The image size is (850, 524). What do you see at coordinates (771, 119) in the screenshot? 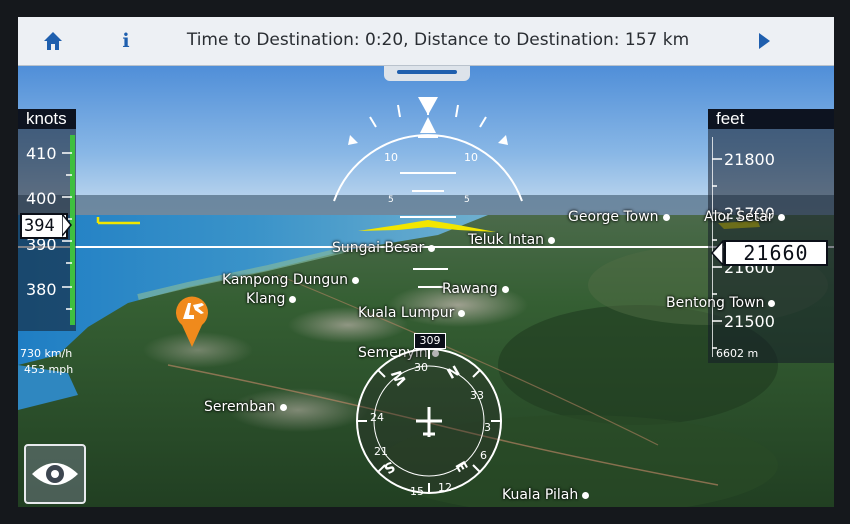
I see `altitude-unit-label: feet` at bounding box center [771, 119].